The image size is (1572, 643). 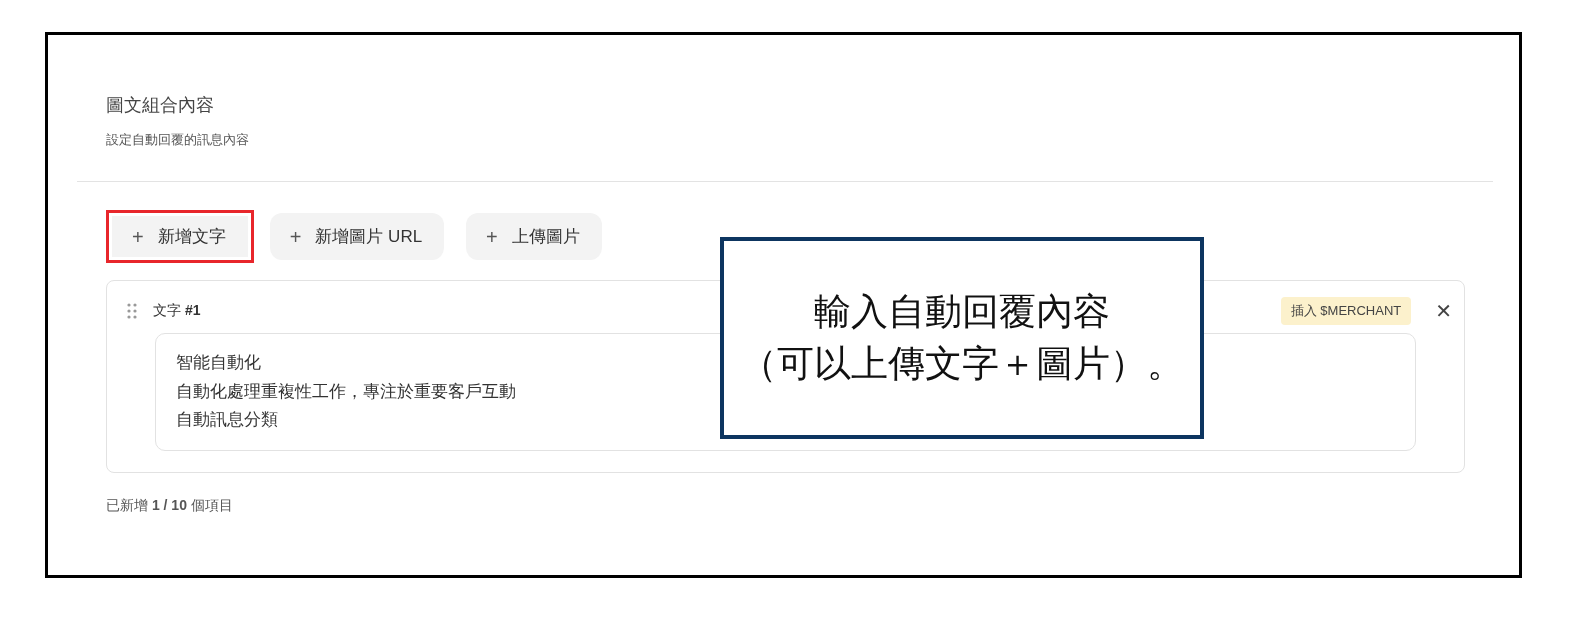 What do you see at coordinates (1346, 311) in the screenshot?
I see `insert-variable-button: 插入 $MERCHANT` at bounding box center [1346, 311].